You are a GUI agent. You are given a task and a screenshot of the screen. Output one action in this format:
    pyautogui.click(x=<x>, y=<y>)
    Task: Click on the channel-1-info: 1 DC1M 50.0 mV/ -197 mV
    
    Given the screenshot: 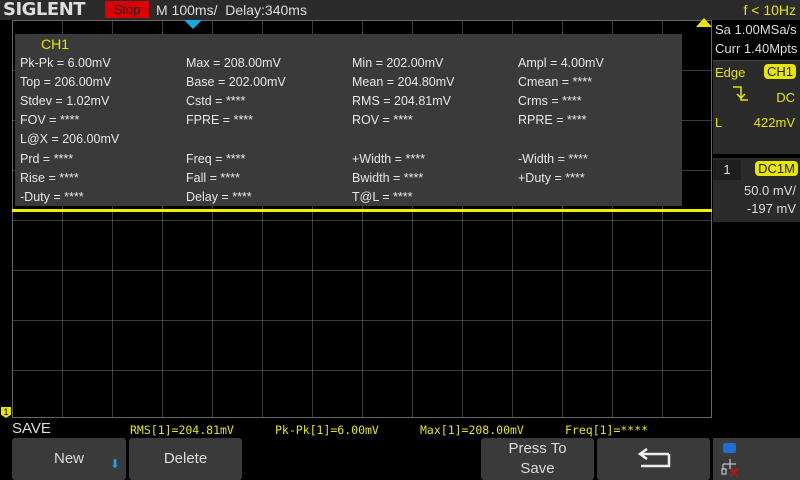 What is the action you would take?
    pyautogui.click(x=756, y=190)
    